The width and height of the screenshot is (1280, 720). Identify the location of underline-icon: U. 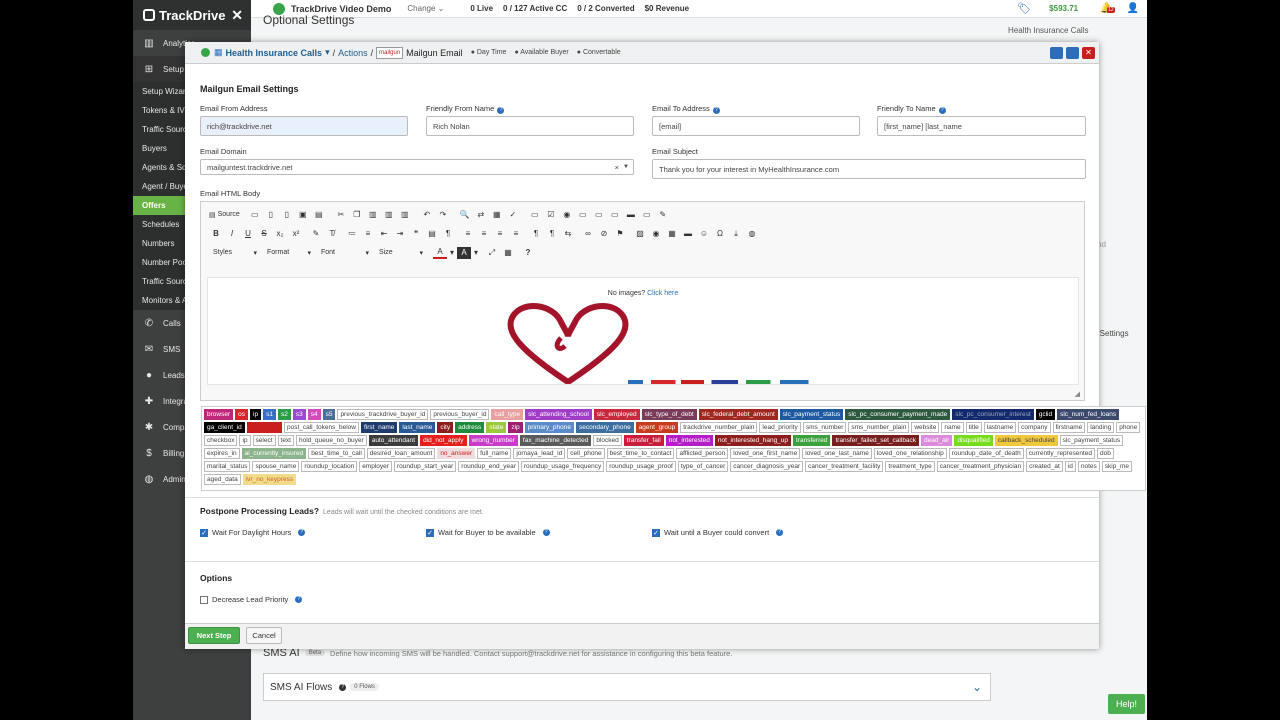
(248, 234).